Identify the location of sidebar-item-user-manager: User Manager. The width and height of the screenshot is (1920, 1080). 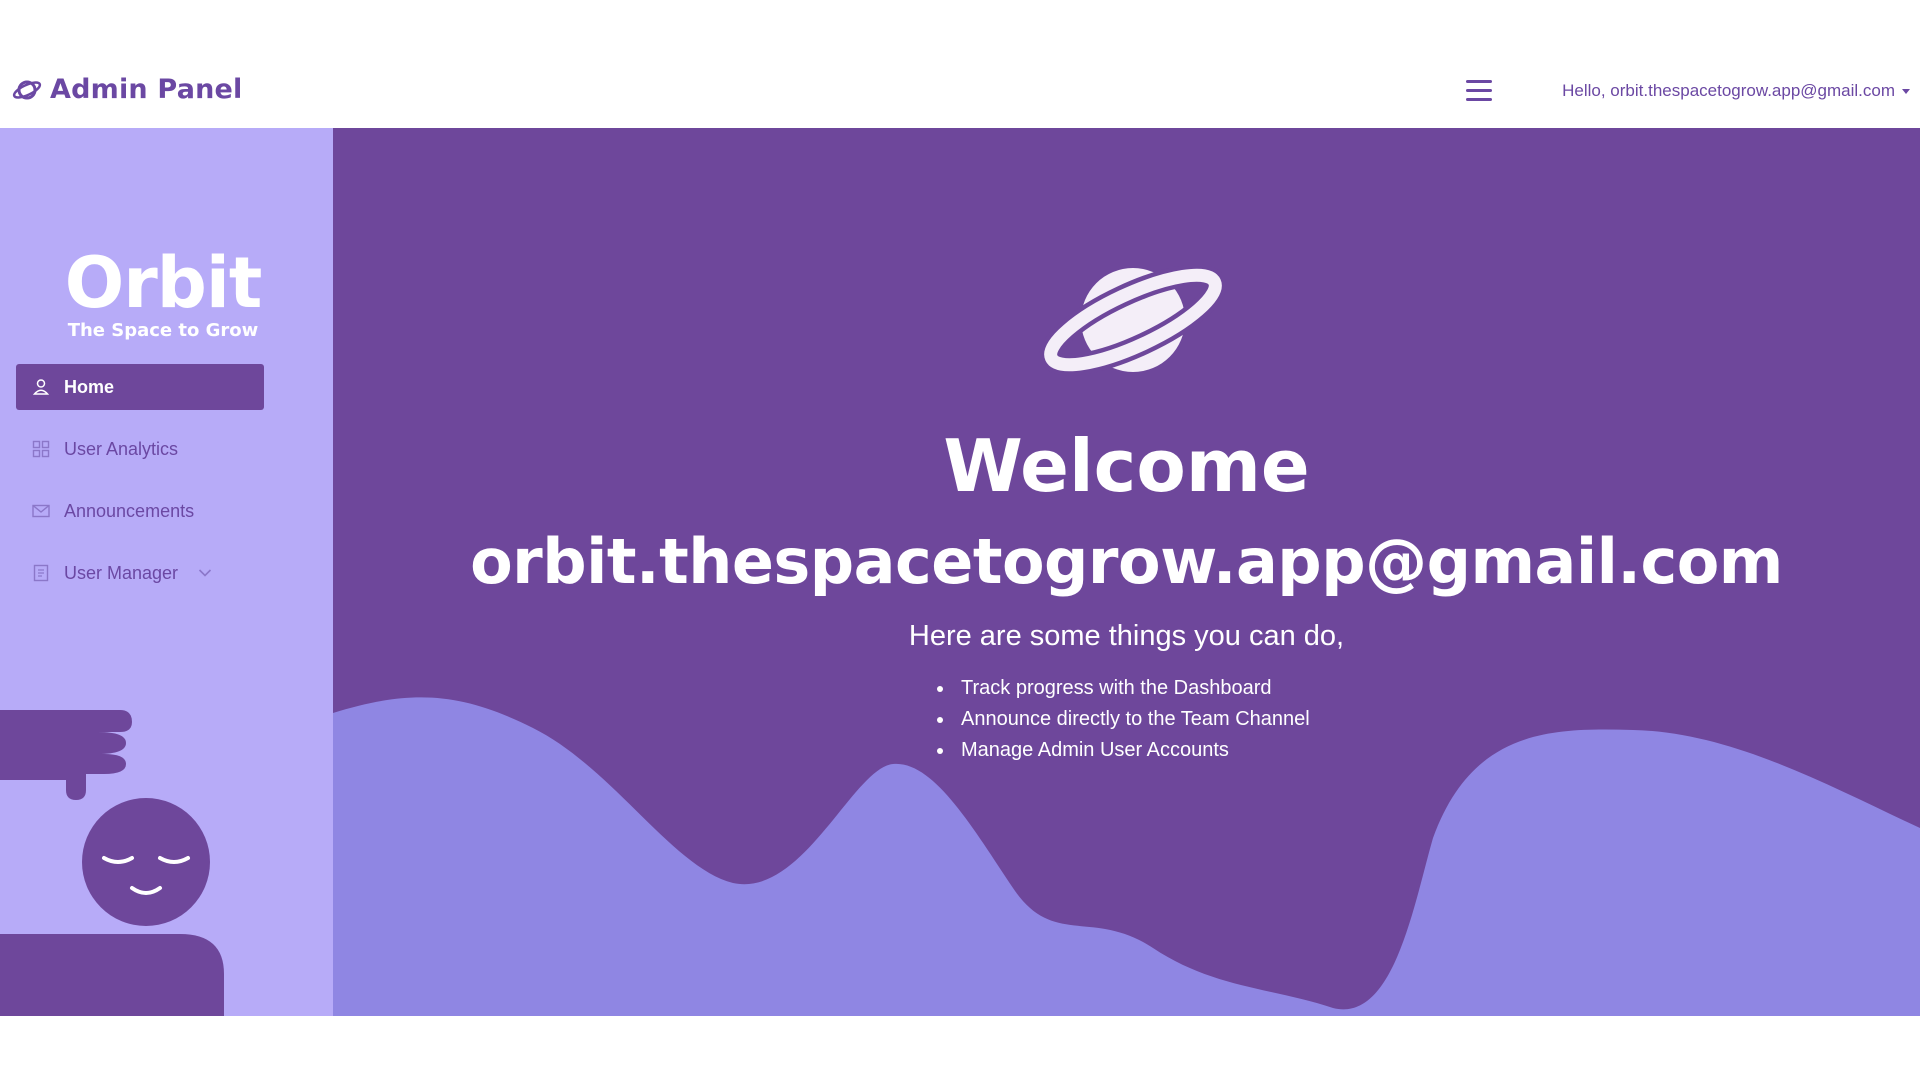
(140, 573).